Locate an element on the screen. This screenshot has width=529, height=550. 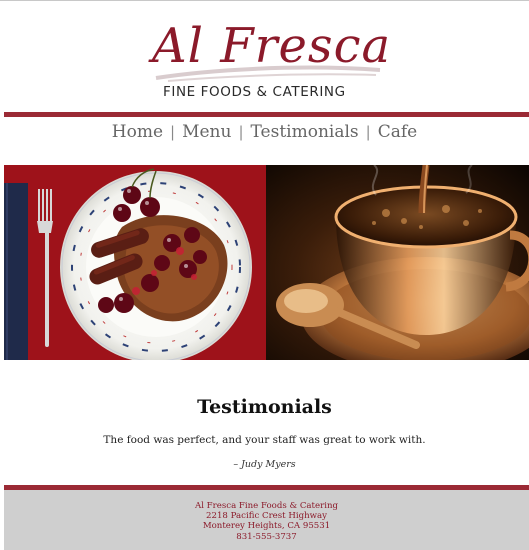
footer-company: Al Fresca Fine Foods & Catering is located at coordinates (266, 506).